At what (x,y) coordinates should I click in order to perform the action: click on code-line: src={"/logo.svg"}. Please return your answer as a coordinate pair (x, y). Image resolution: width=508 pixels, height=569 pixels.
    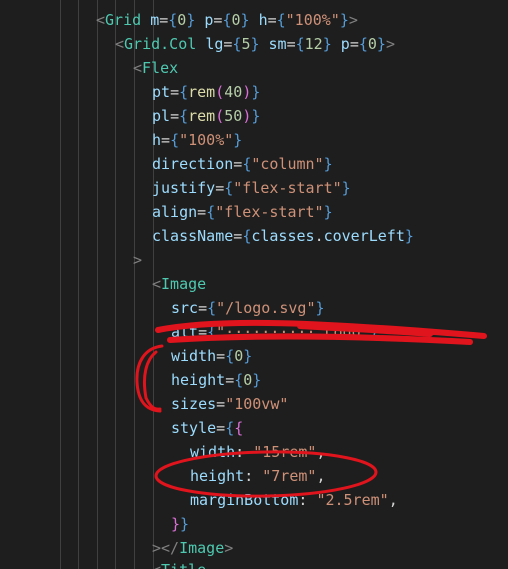
    Looking at the image, I should click on (248, 308).